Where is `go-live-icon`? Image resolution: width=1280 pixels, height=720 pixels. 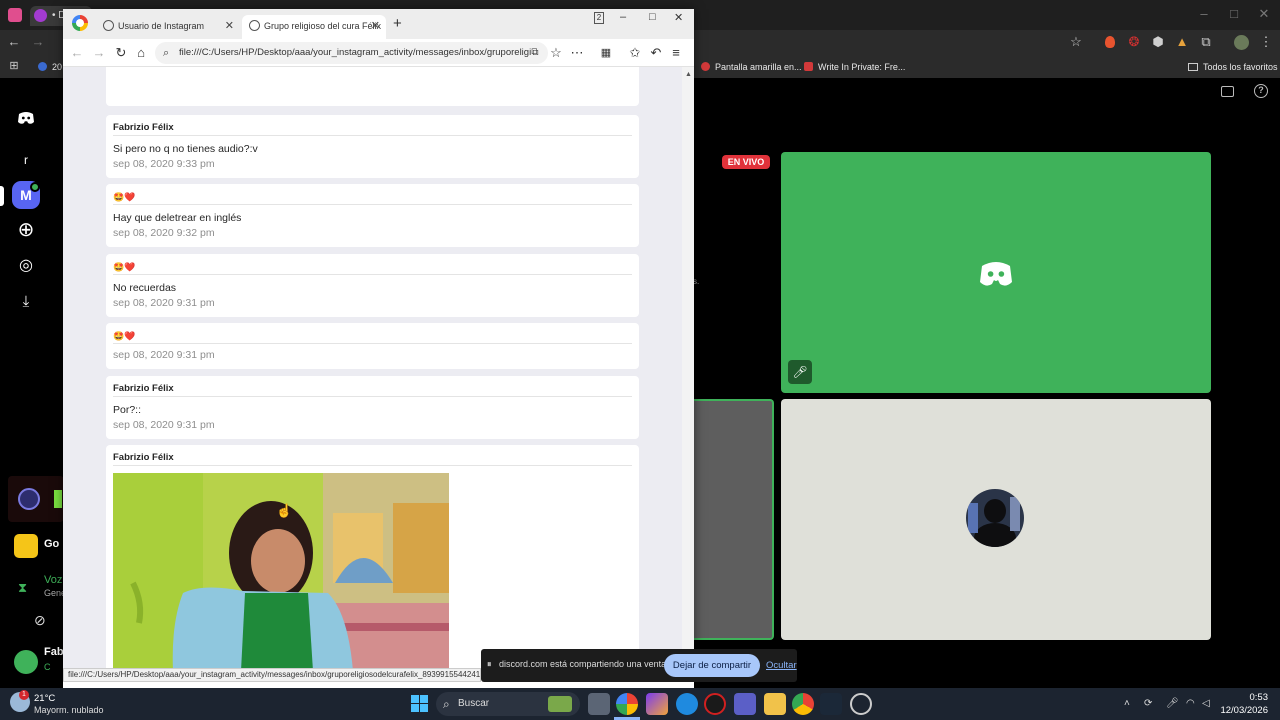
go-live-icon is located at coordinates (26, 546).